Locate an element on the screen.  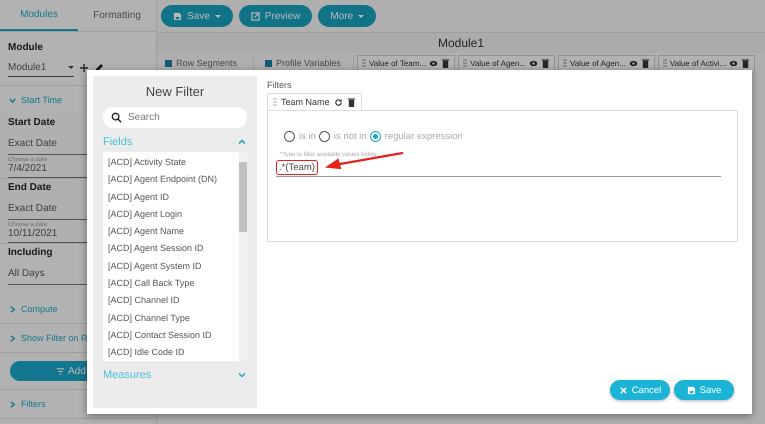
module-title: Module1 is located at coordinates (461, 42).